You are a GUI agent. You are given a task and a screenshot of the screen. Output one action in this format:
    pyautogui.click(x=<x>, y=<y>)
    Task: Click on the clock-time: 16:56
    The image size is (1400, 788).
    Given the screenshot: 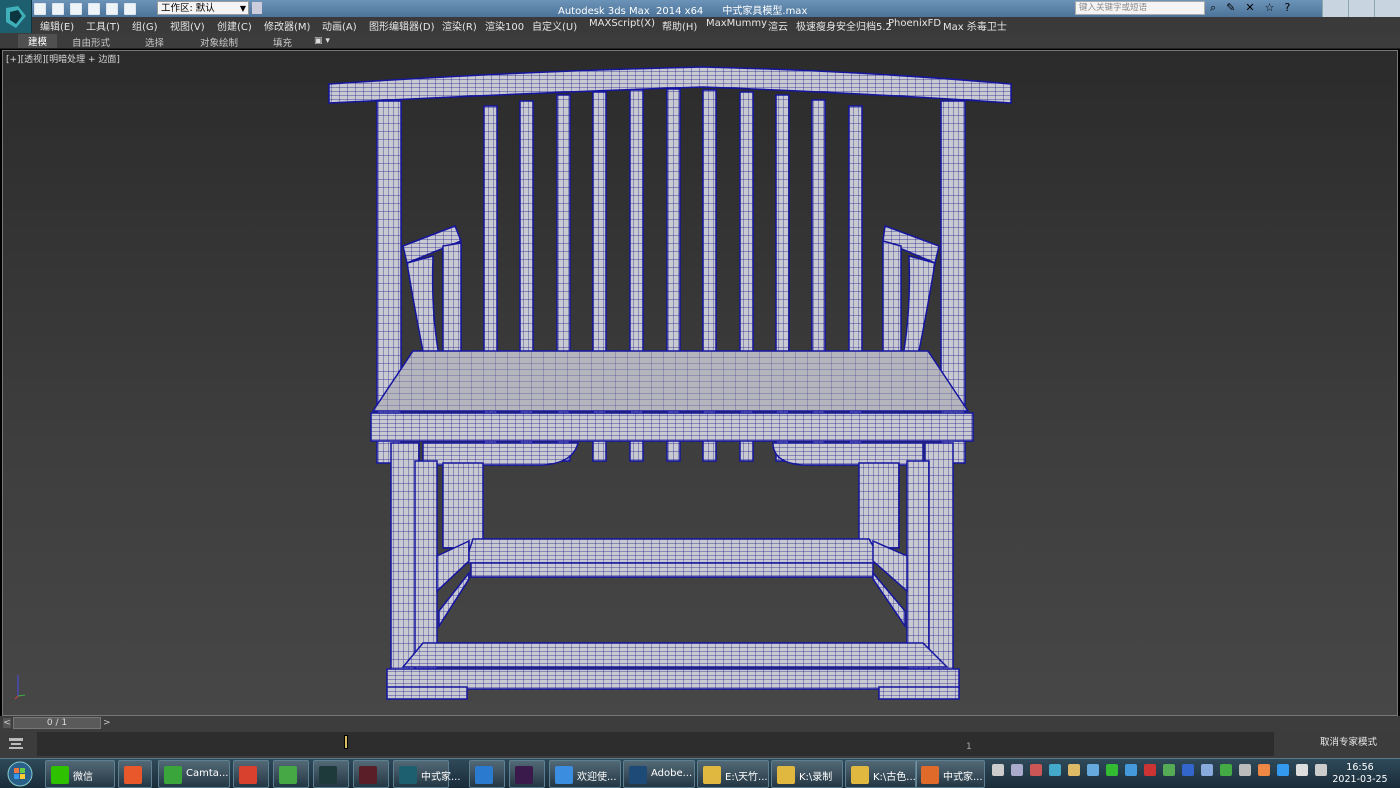 What is the action you would take?
    pyautogui.click(x=1360, y=767)
    